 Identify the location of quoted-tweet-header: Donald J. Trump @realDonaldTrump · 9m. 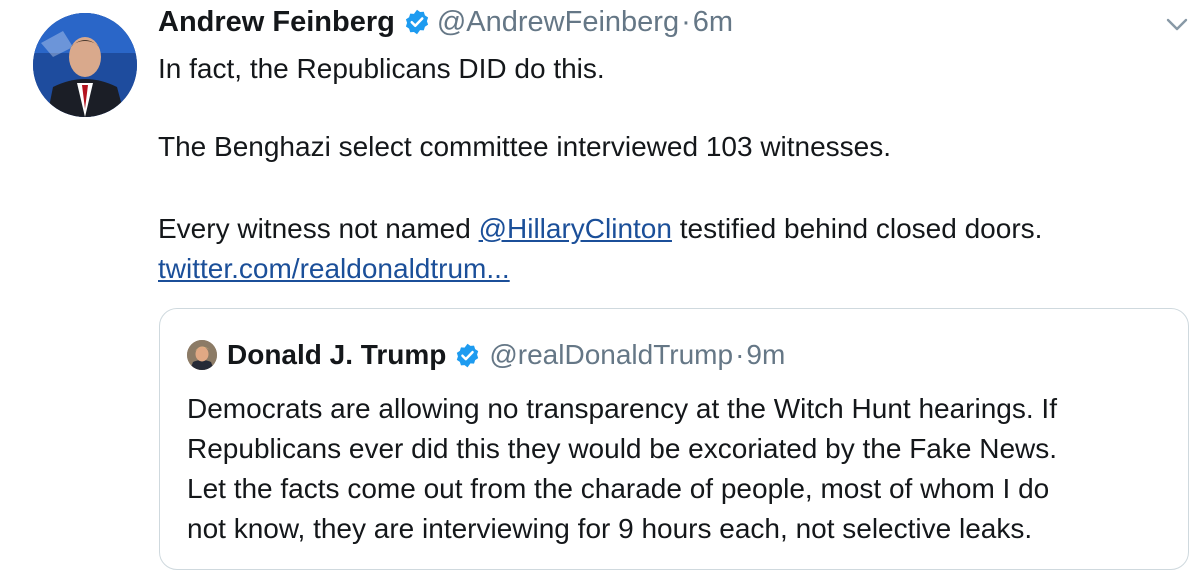
(506, 355).